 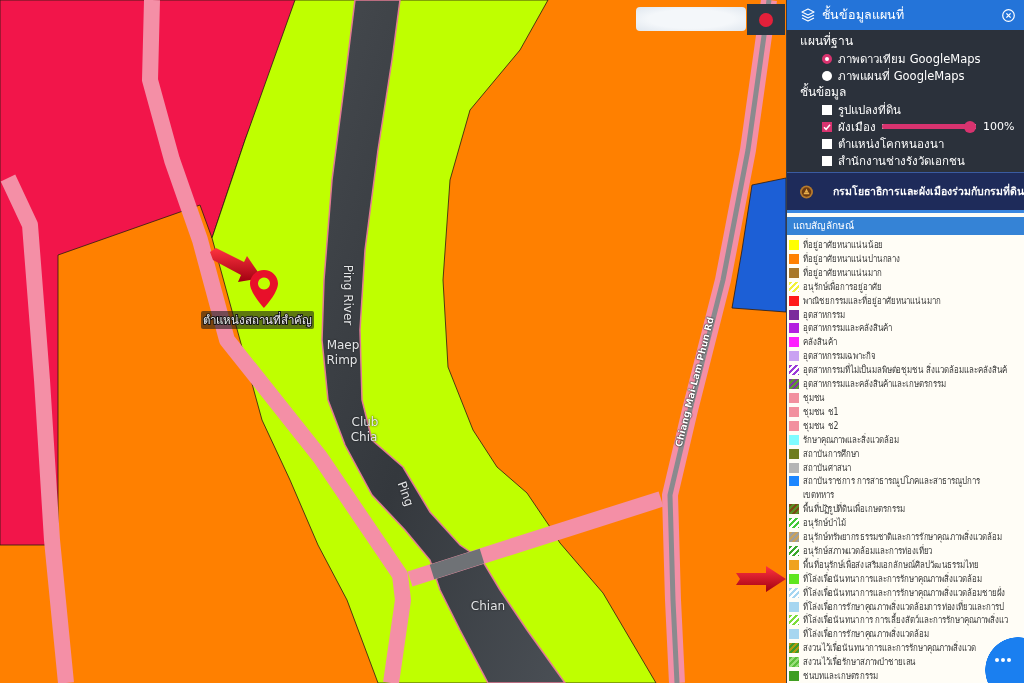 I want to click on banner-text: กรมโยธาธิการและผังเมืองร่วมกับกรมที่ดิน, so click(x=928, y=191).